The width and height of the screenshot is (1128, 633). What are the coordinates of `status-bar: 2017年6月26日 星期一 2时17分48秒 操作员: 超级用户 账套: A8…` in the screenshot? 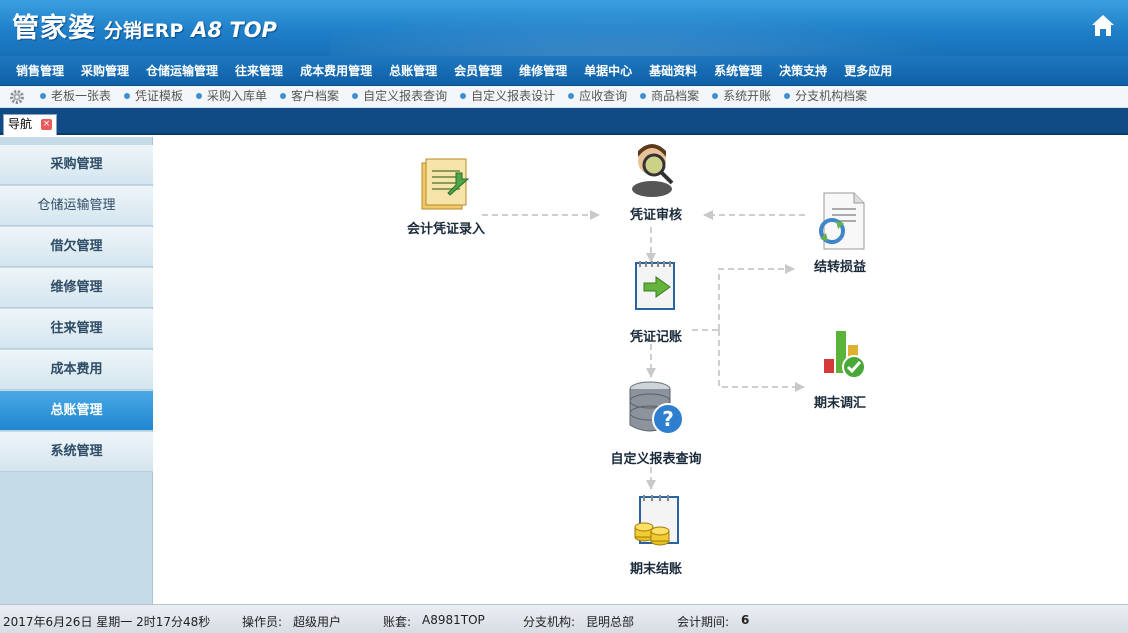 It's located at (564, 618).